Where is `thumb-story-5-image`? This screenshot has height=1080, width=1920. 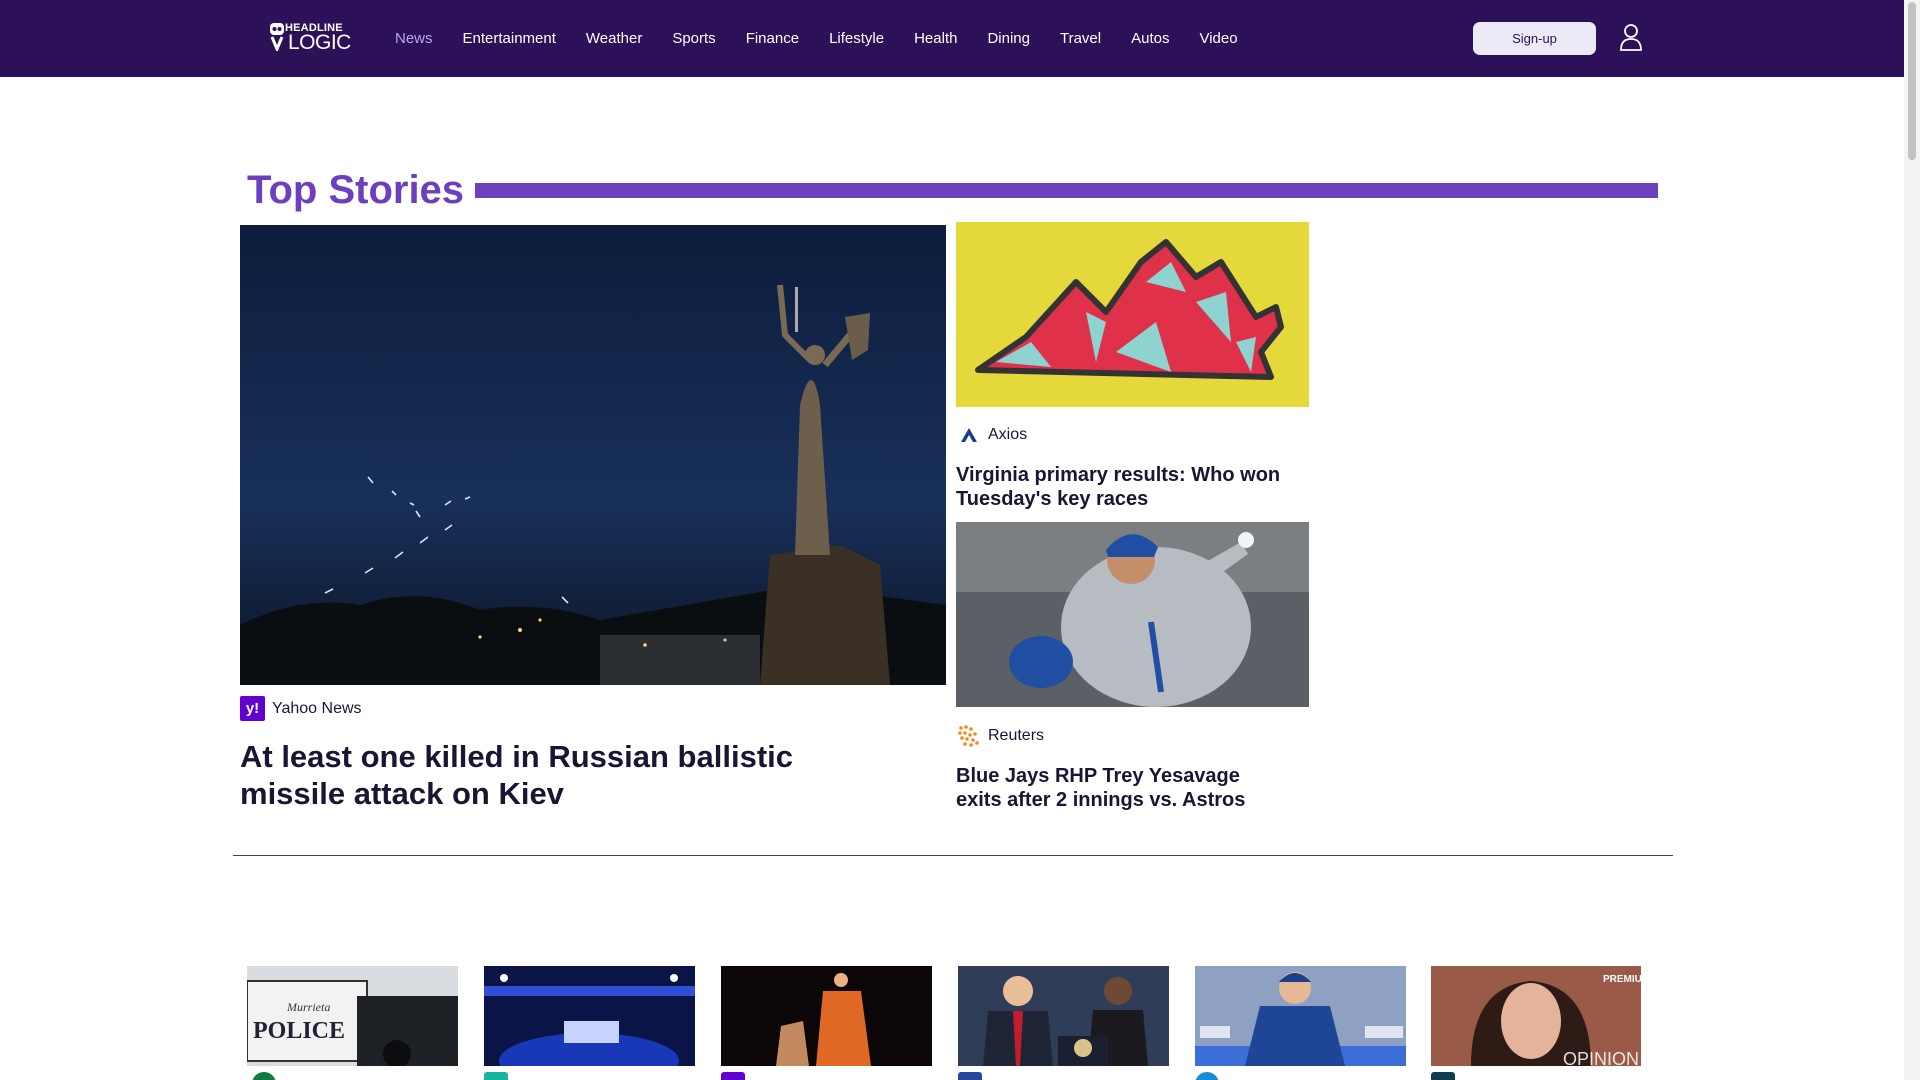 thumb-story-5-image is located at coordinates (1300, 1016).